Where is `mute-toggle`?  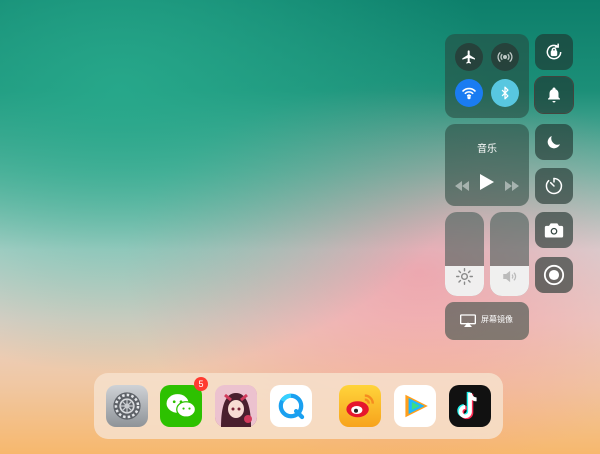 mute-toggle is located at coordinates (554, 95).